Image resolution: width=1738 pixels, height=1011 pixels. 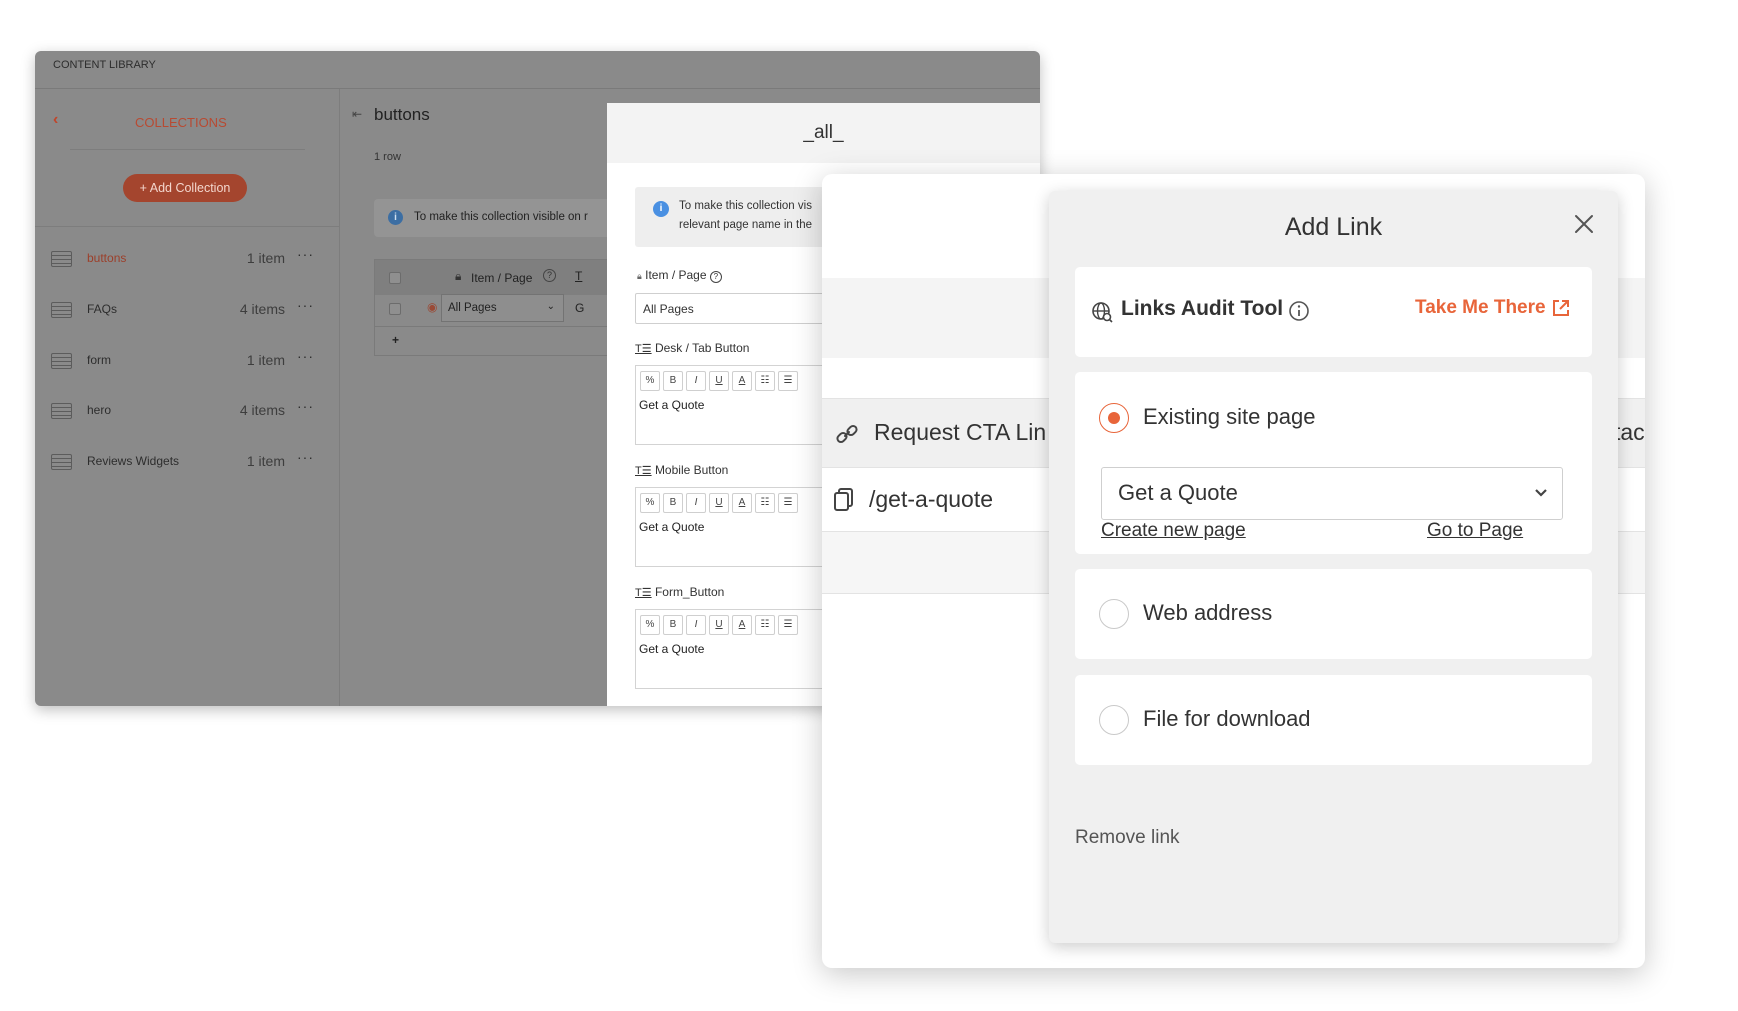 What do you see at coordinates (395, 217) in the screenshot?
I see `info-icon: i` at bounding box center [395, 217].